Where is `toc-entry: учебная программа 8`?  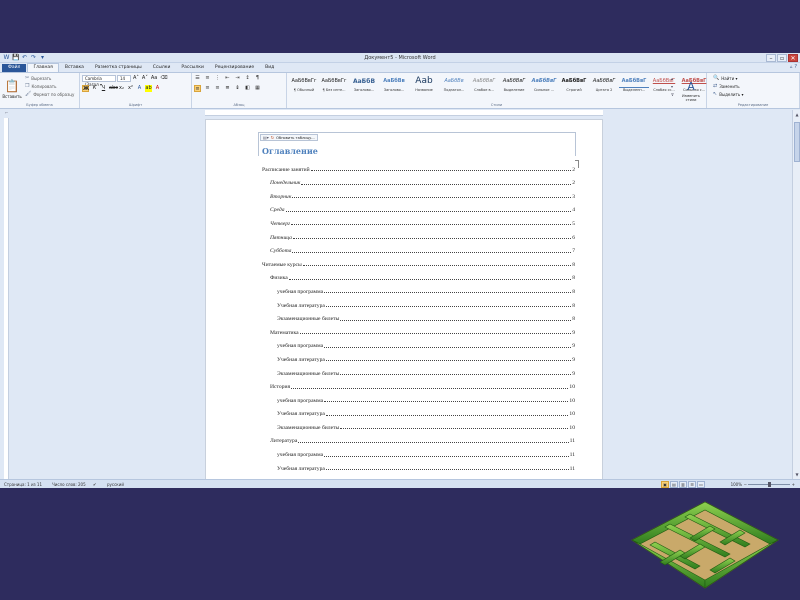
toc-entry: учебная программа 8 is located at coordinates (418, 288).